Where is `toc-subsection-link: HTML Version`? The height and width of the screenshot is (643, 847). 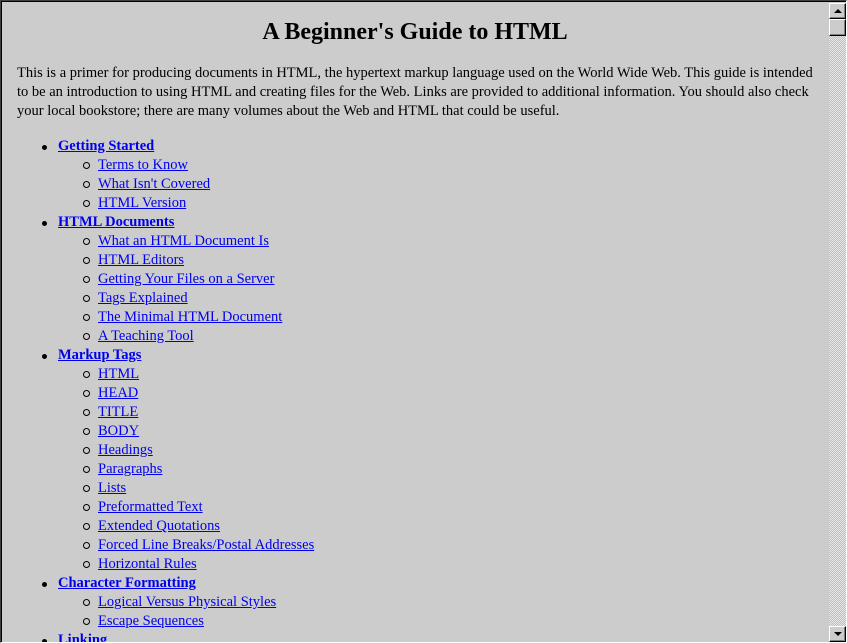
toc-subsection-link: HTML Version is located at coordinates (142, 203).